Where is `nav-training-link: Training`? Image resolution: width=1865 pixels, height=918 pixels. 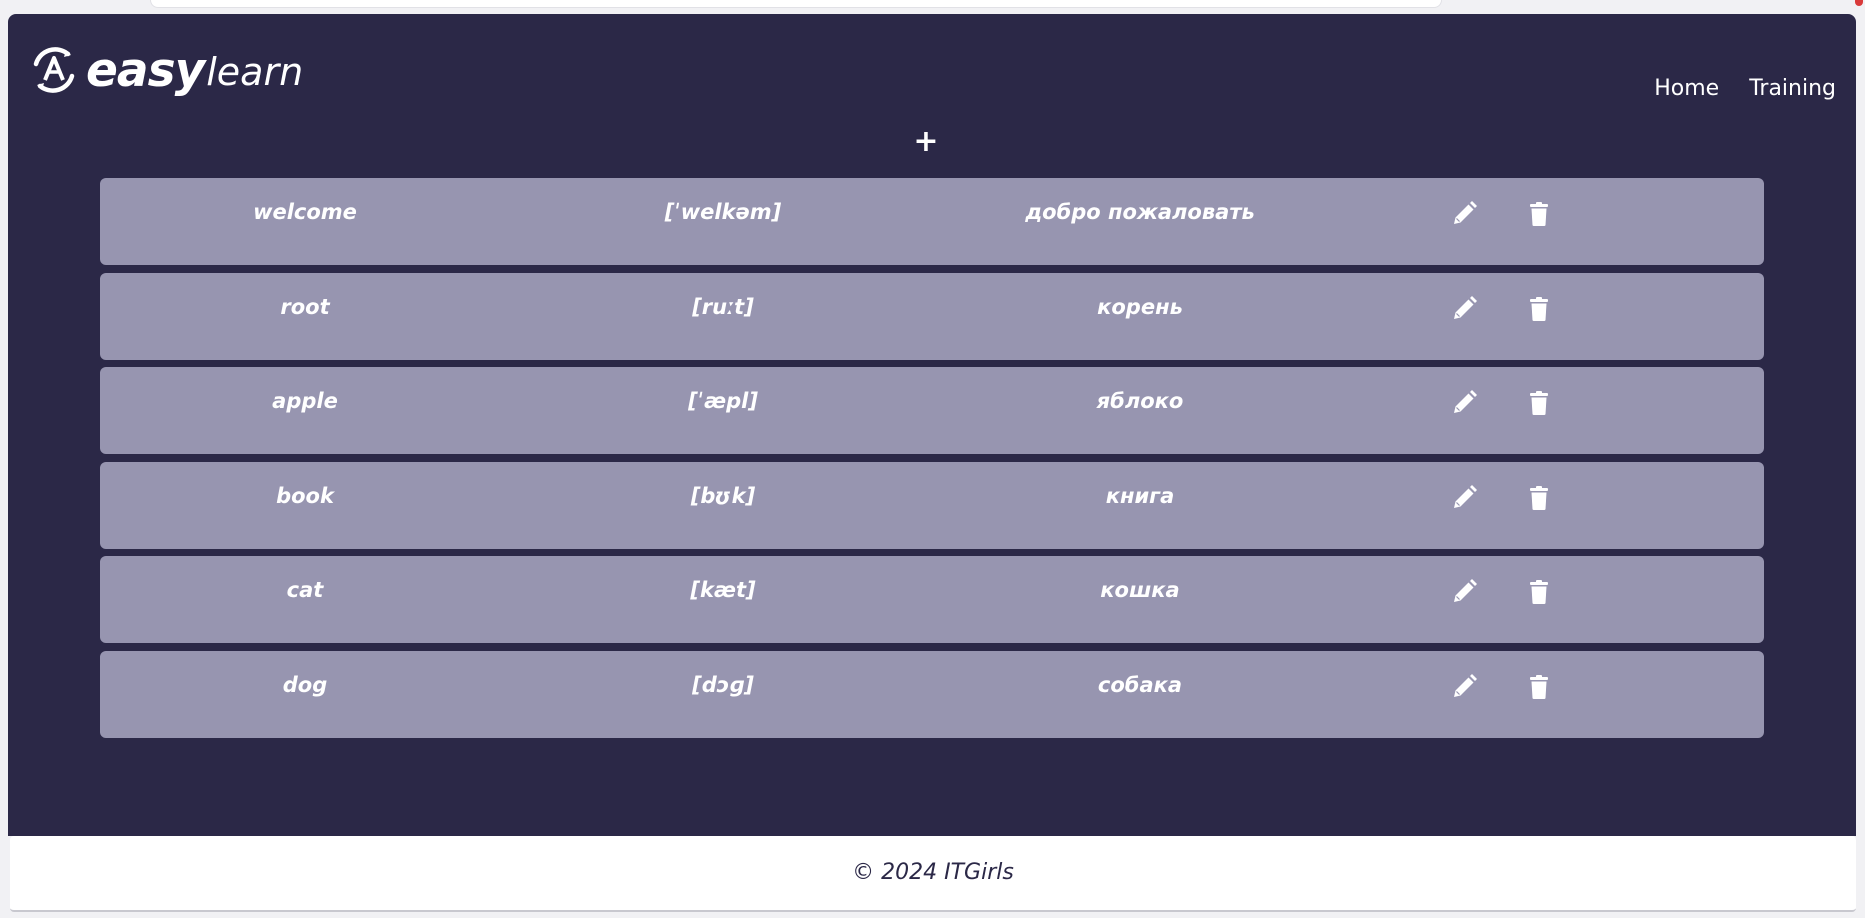
nav-training-link: Training is located at coordinates (1792, 88).